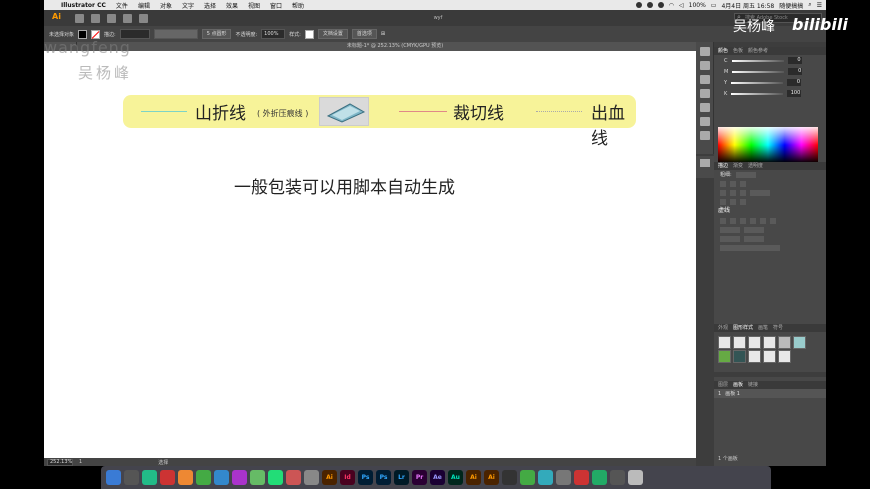 This screenshot has height=489, width=870. What do you see at coordinates (794, 60) in the screenshot?
I see `c-value: 0` at bounding box center [794, 60].